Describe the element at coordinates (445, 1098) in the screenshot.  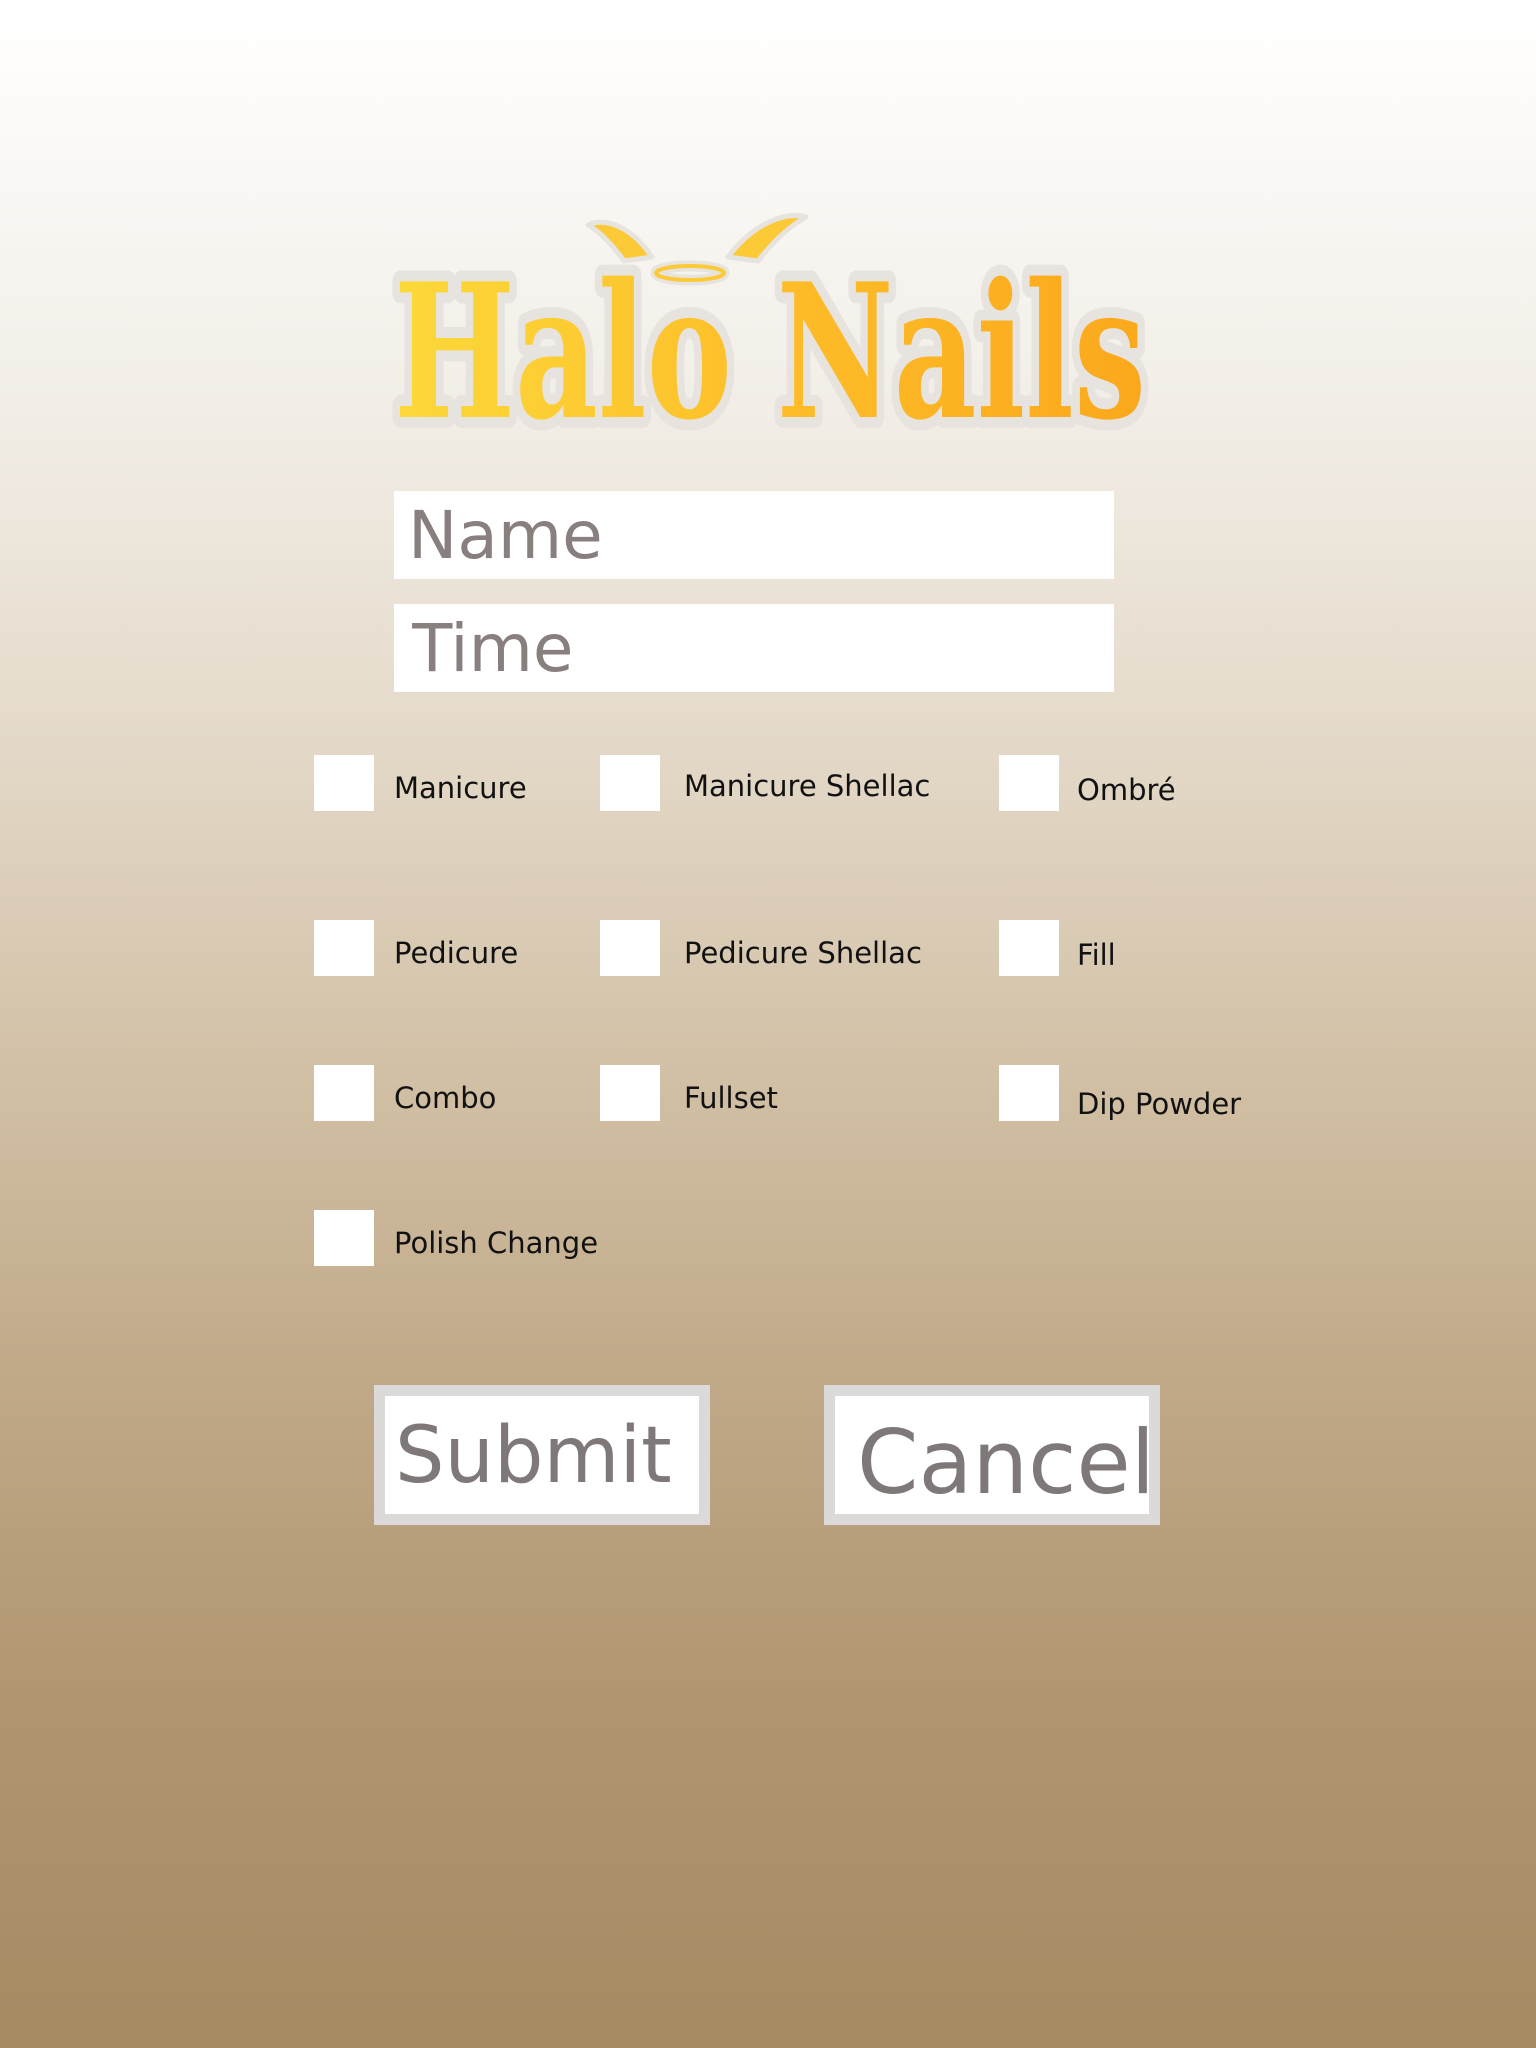
I see `checkbox-label: Combo` at that location.